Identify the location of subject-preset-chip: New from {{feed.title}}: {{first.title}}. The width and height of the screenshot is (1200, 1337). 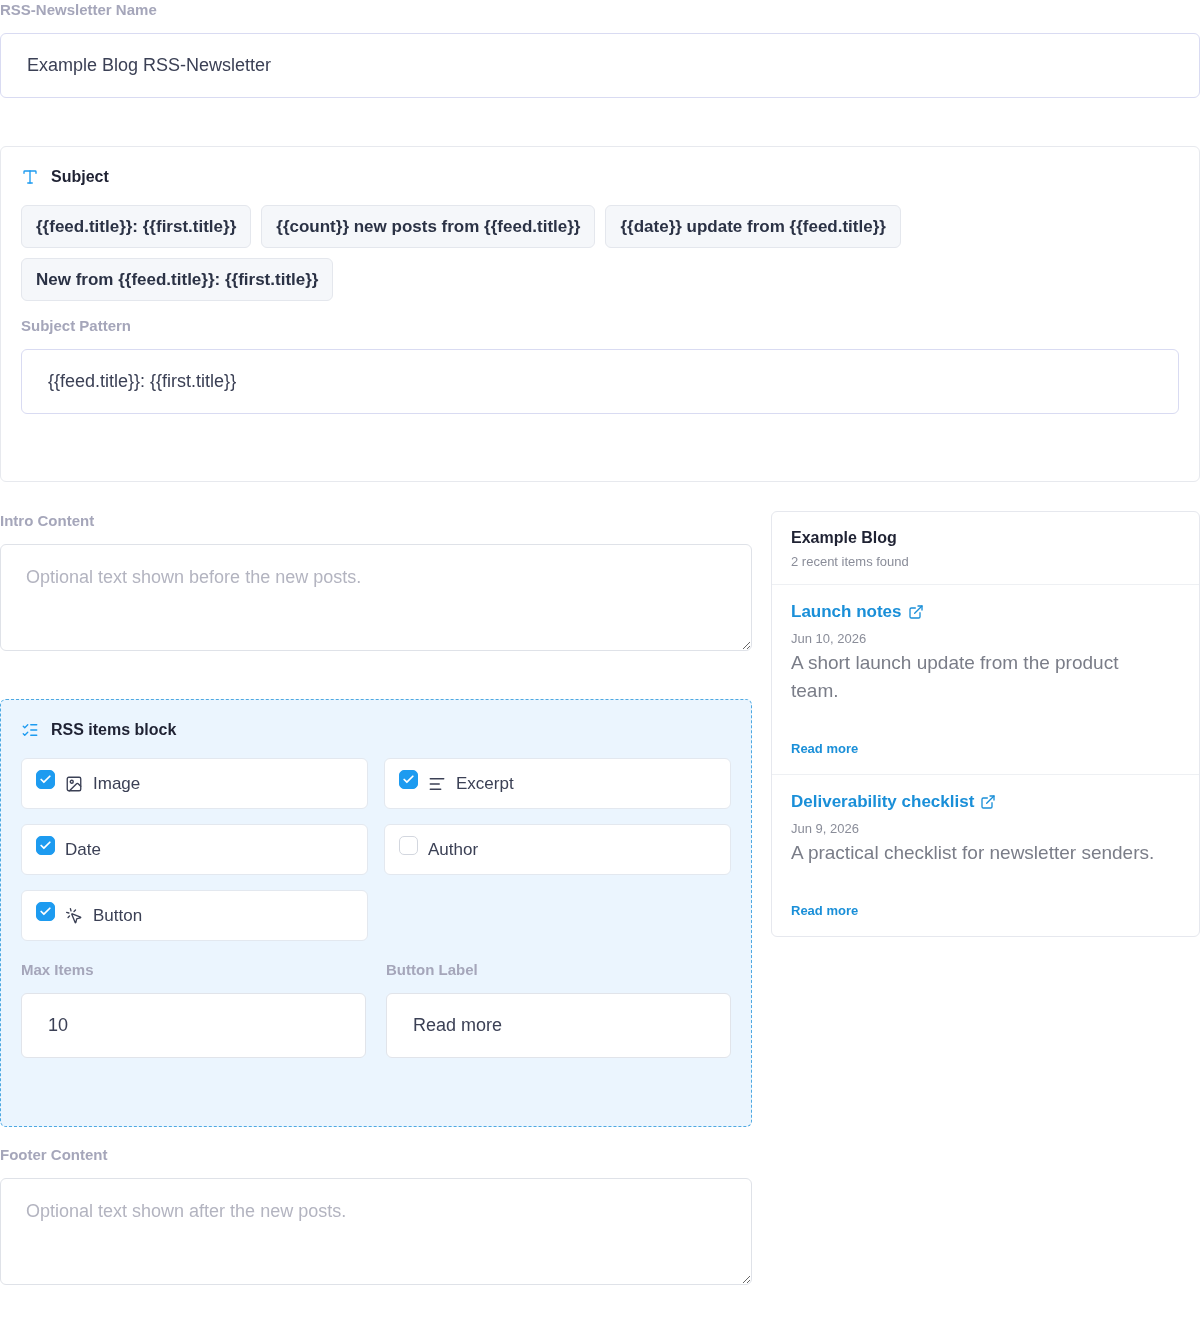
(177, 279).